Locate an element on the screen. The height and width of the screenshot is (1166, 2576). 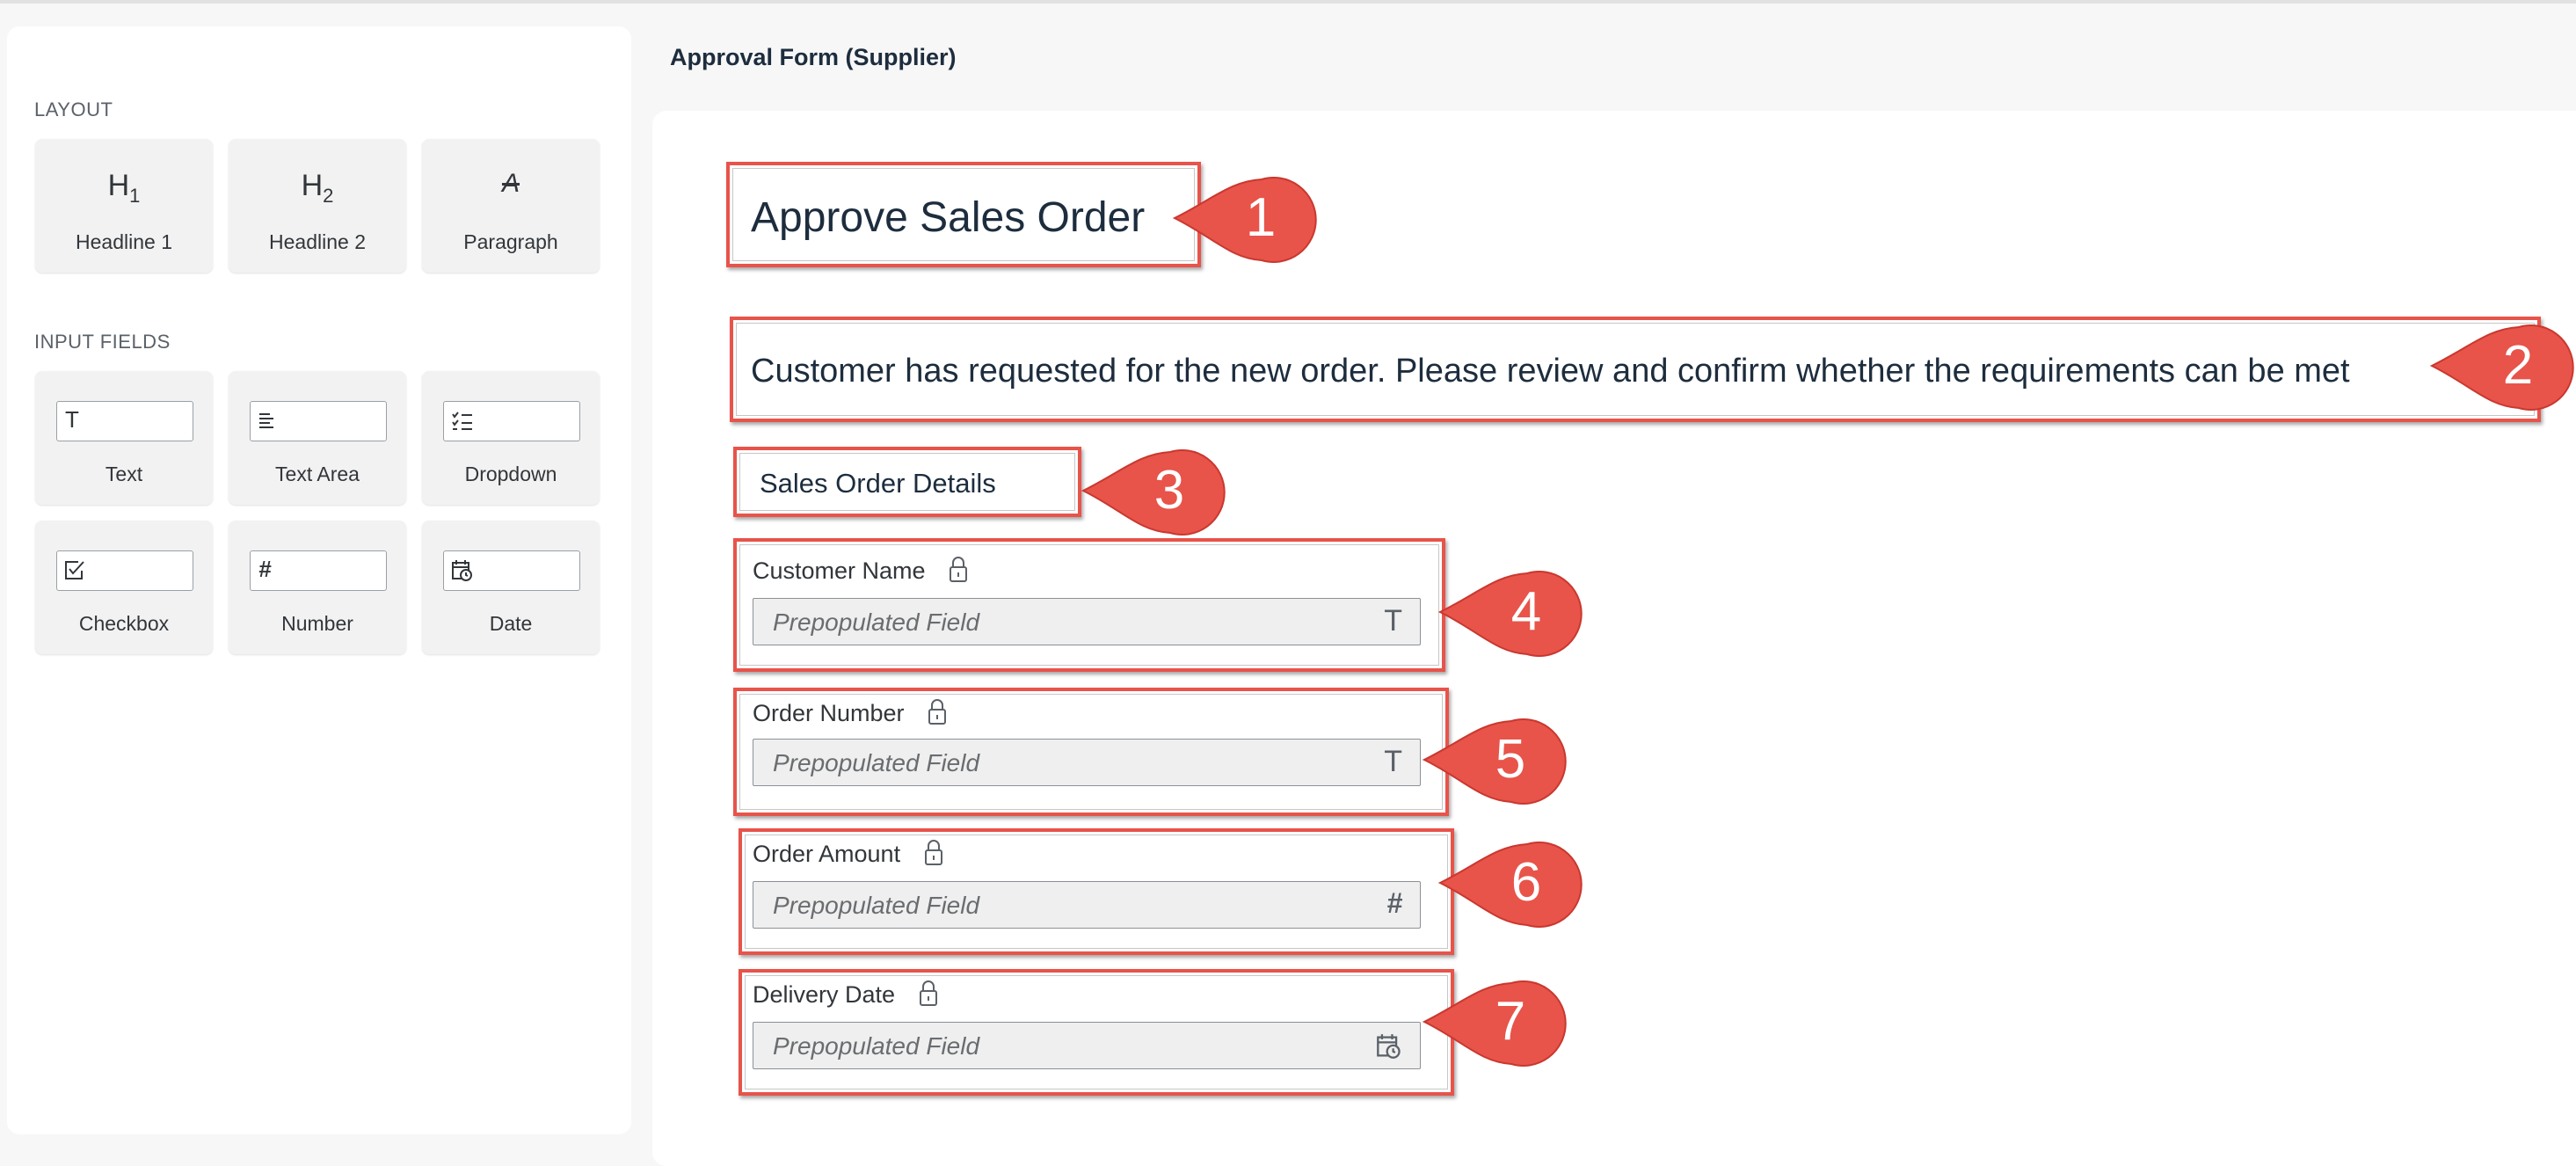
callout-number: 3 is located at coordinates (1169, 490).